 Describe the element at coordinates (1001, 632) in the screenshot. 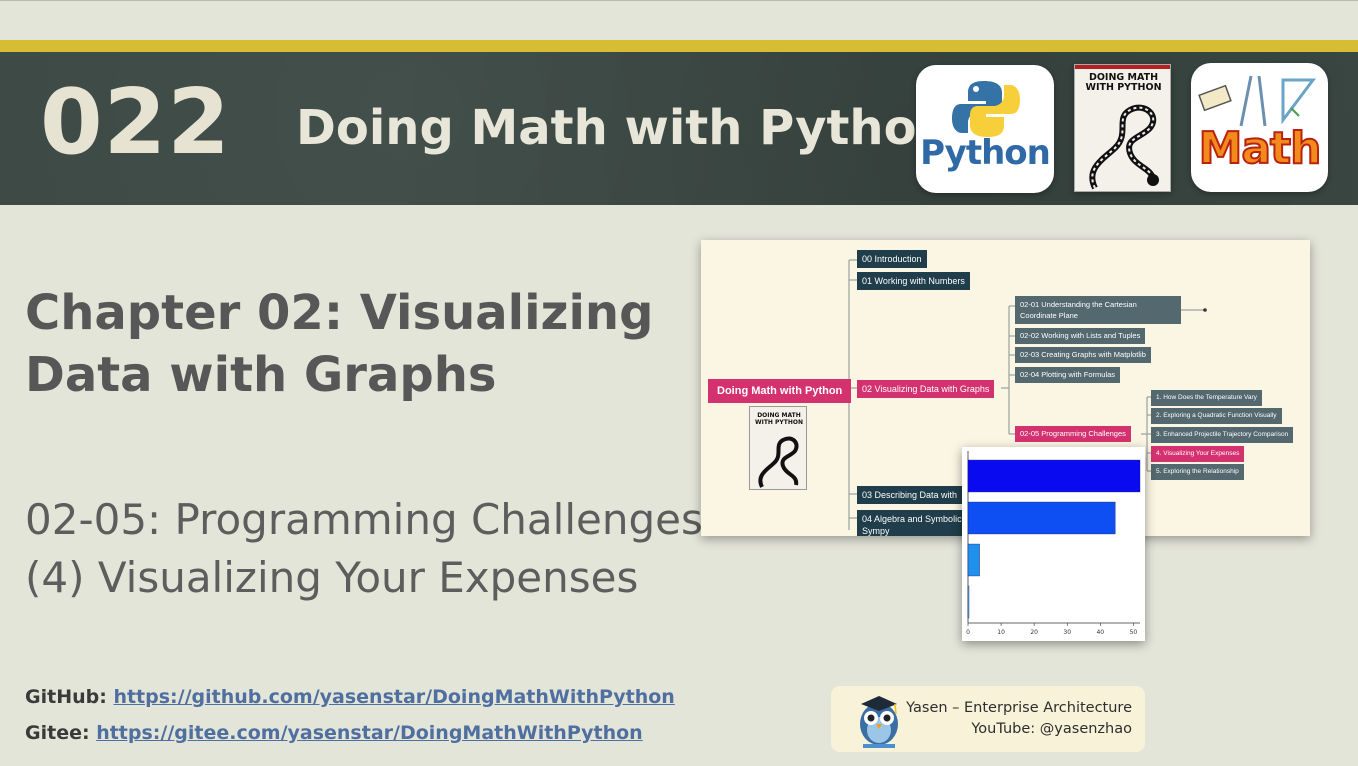

I see `chart-x-tick-label: 10` at that location.